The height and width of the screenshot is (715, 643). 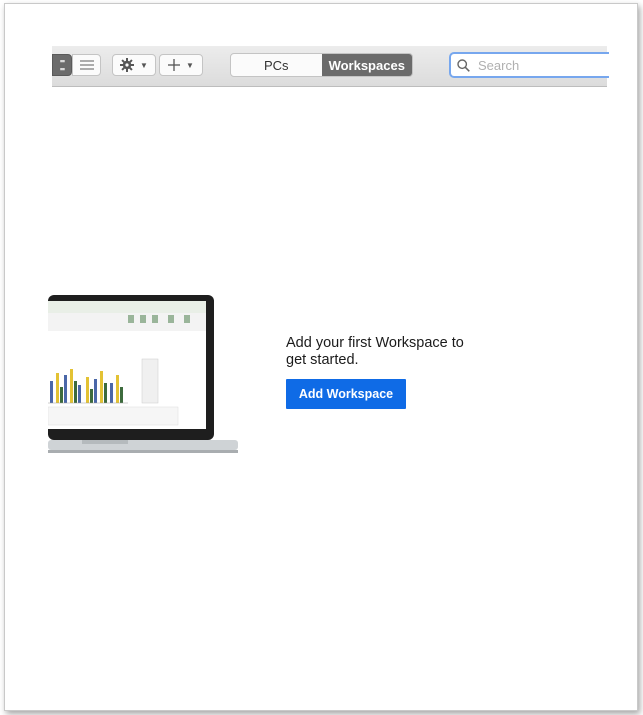 What do you see at coordinates (127, 65) in the screenshot?
I see `gear-icon` at bounding box center [127, 65].